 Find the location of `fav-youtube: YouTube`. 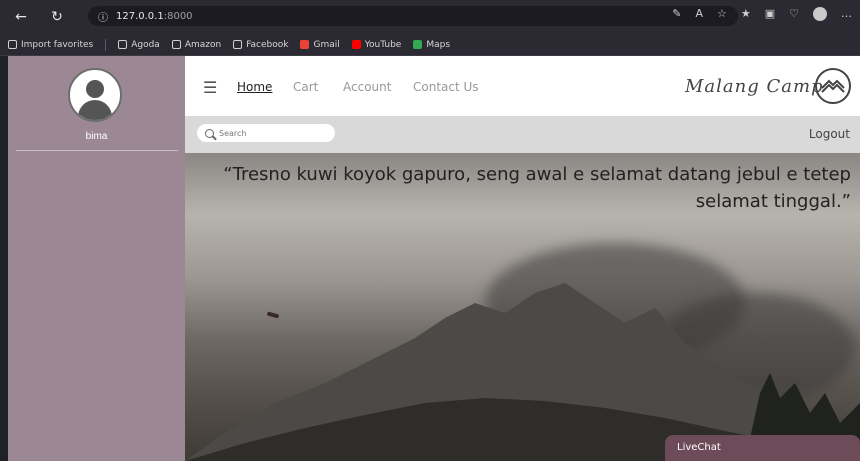

fav-youtube: YouTube is located at coordinates (376, 45).